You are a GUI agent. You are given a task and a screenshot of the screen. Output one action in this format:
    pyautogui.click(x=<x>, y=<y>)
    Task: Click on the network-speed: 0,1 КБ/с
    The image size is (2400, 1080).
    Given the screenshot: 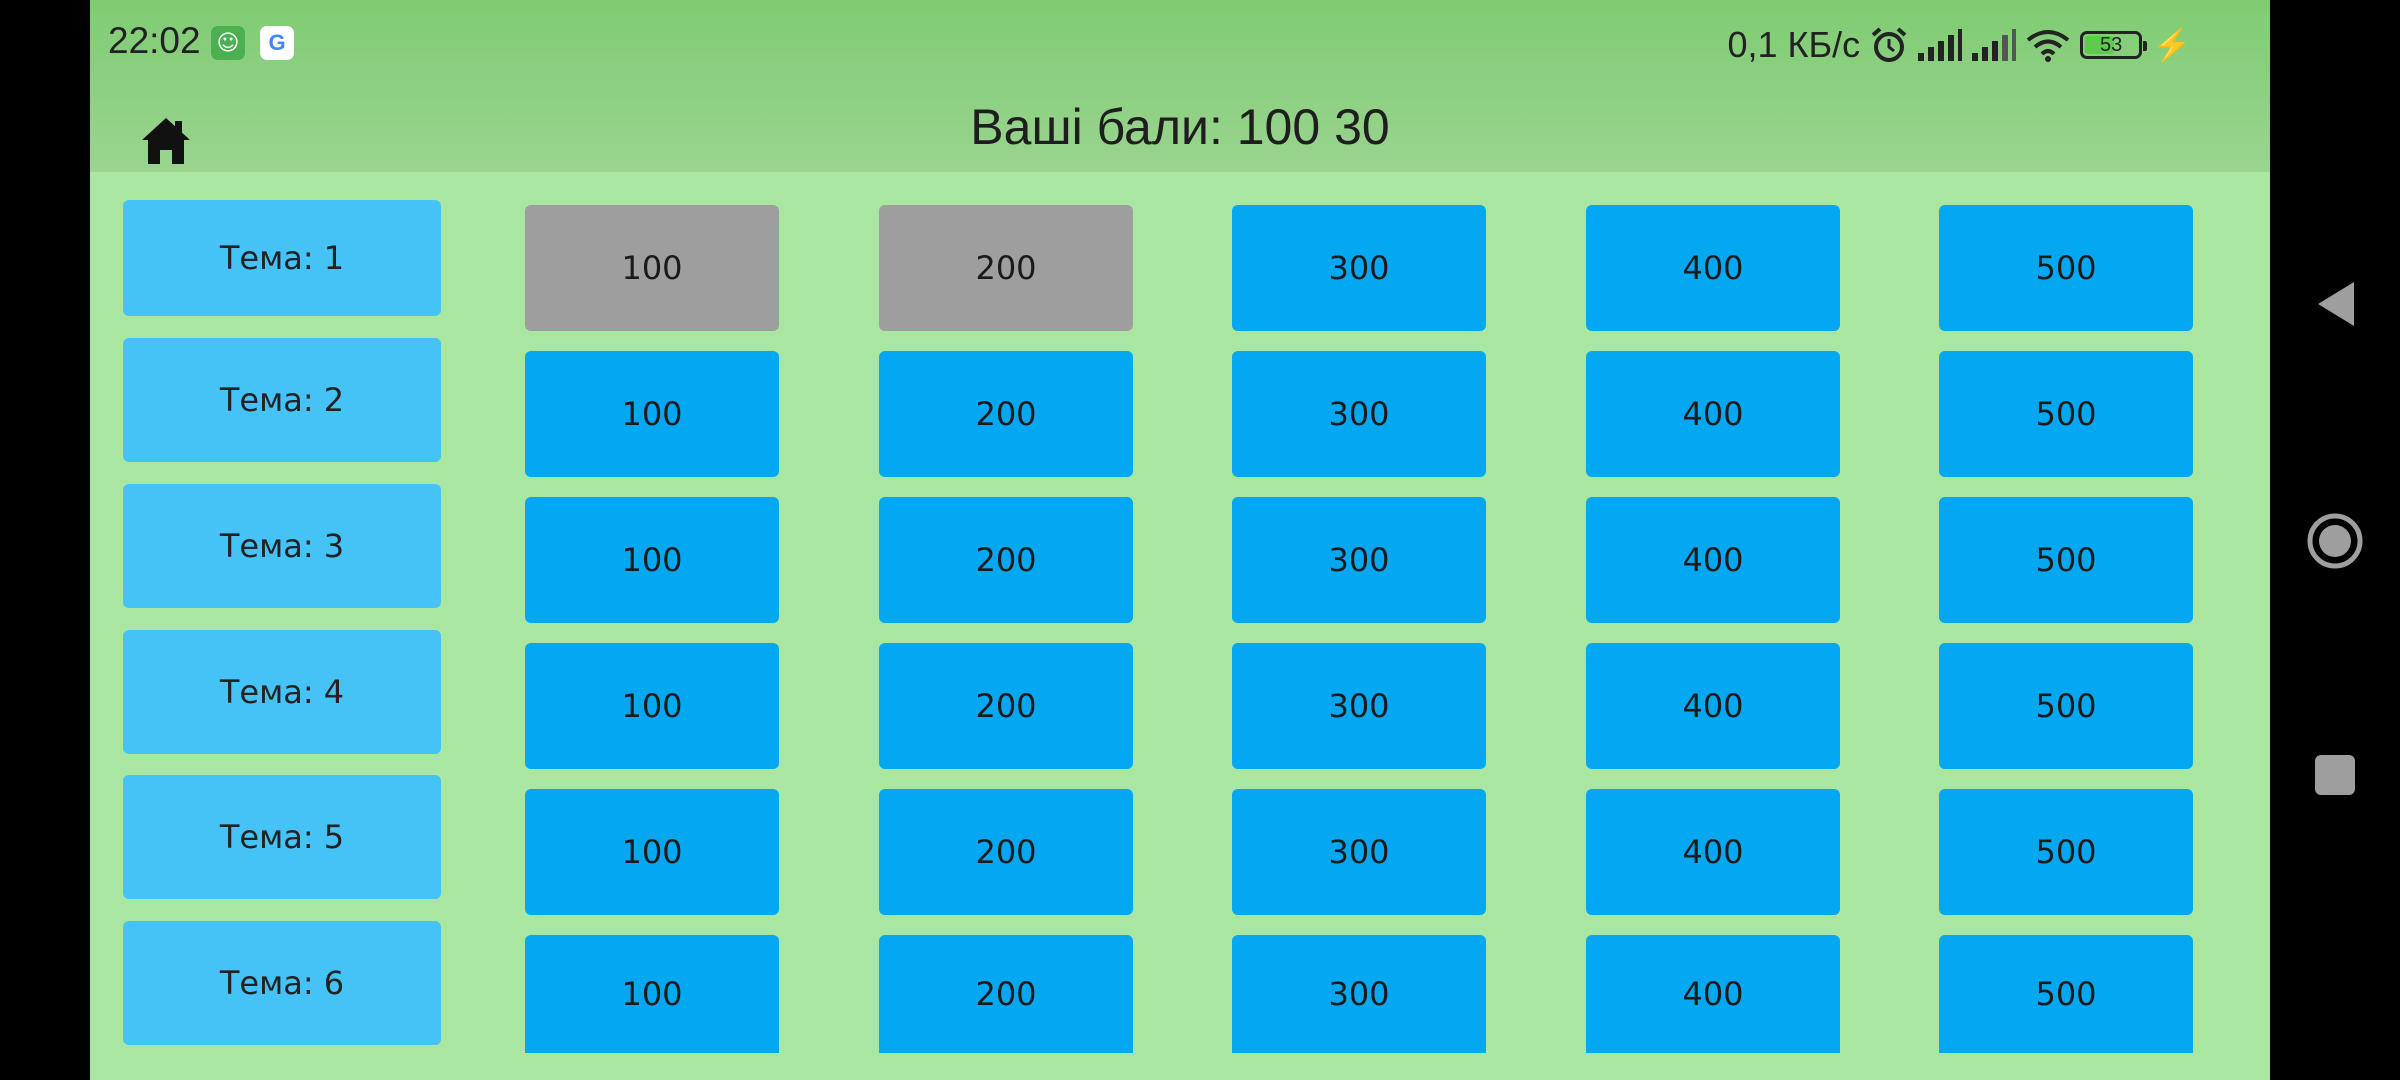 What is the action you would take?
    pyautogui.click(x=1794, y=44)
    